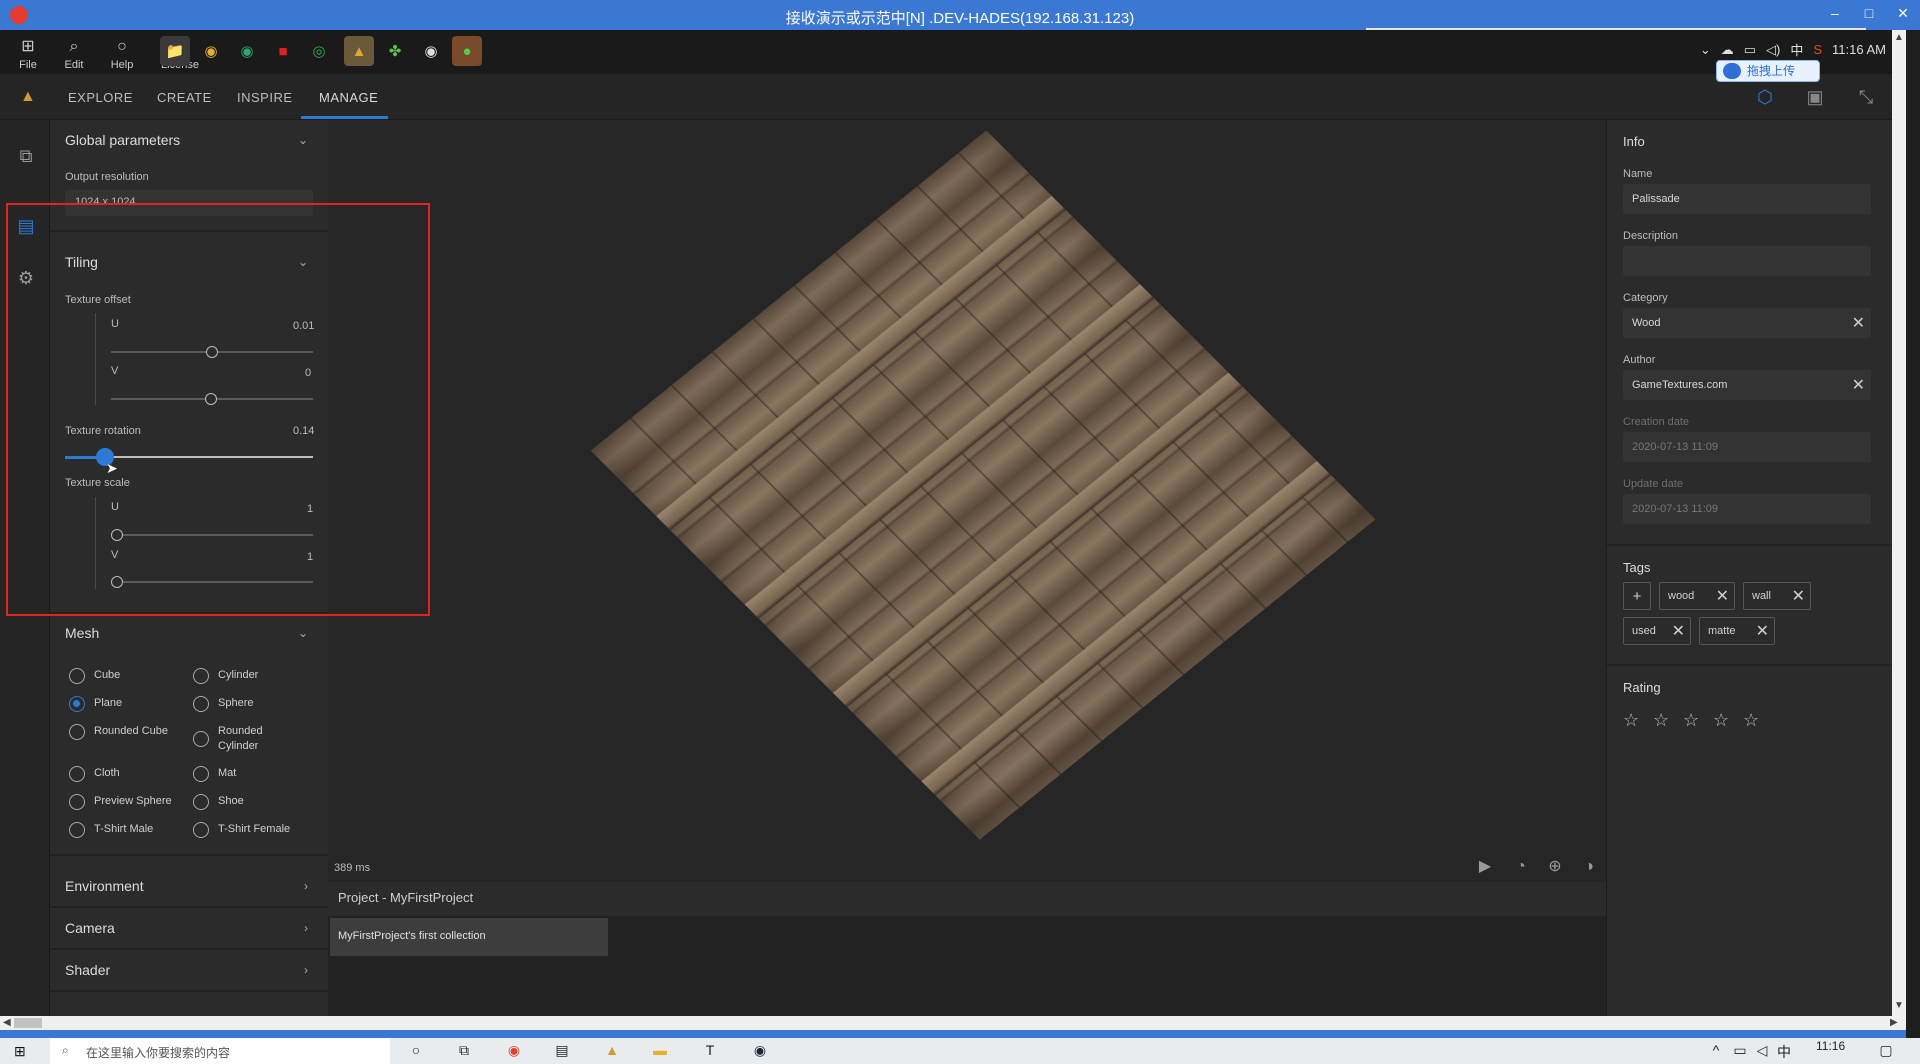  I want to click on mesh-header: Mesh ⌄, so click(189, 633).